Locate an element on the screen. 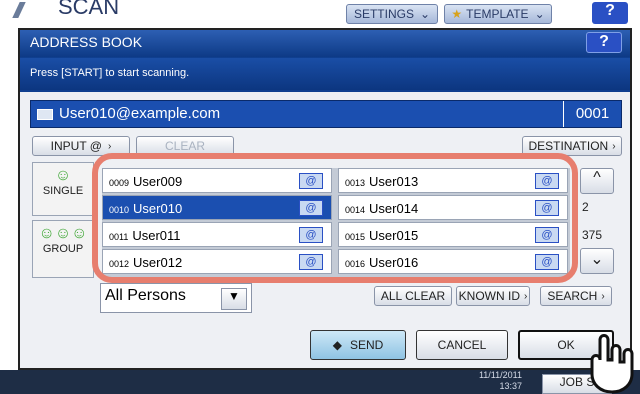 Image resolution: width=640 pixels, height=394 pixels. template-button: ★ TEMPLATE ⌄ is located at coordinates (498, 14).